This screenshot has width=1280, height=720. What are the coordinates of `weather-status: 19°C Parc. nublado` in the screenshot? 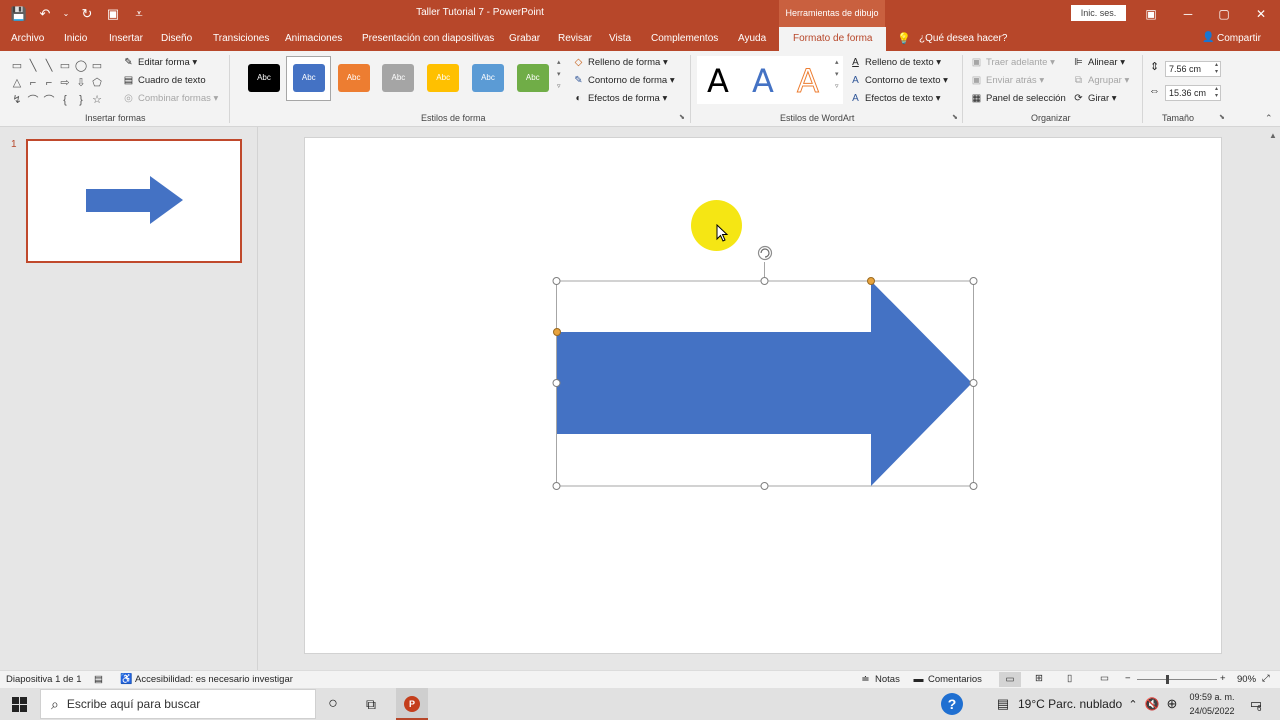 It's located at (1070, 704).